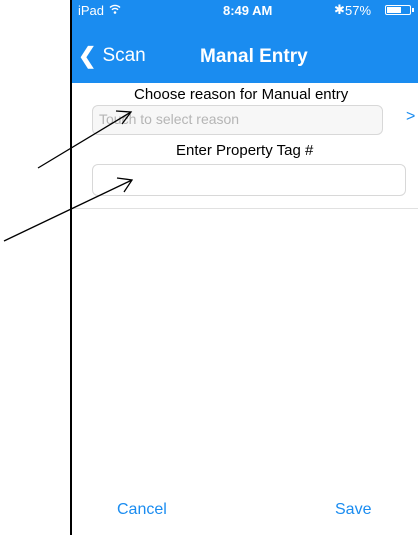  I want to click on chevron-right-icon: >, so click(410, 117).